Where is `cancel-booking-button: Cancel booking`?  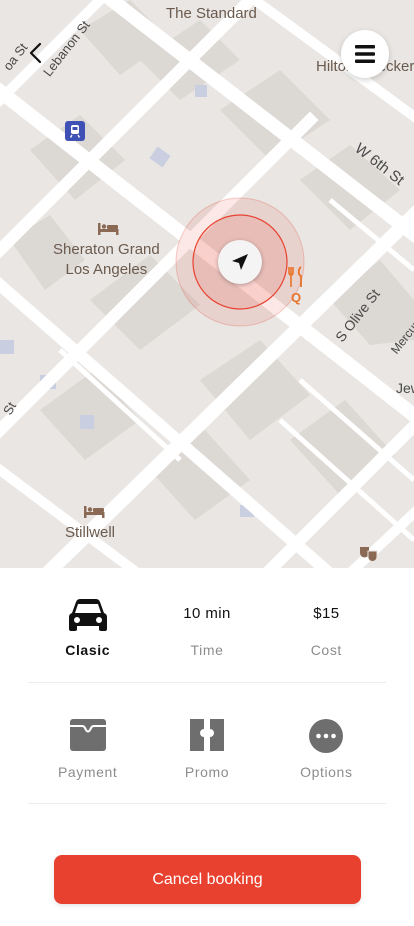
cancel-booking-button: Cancel booking is located at coordinates (207, 879).